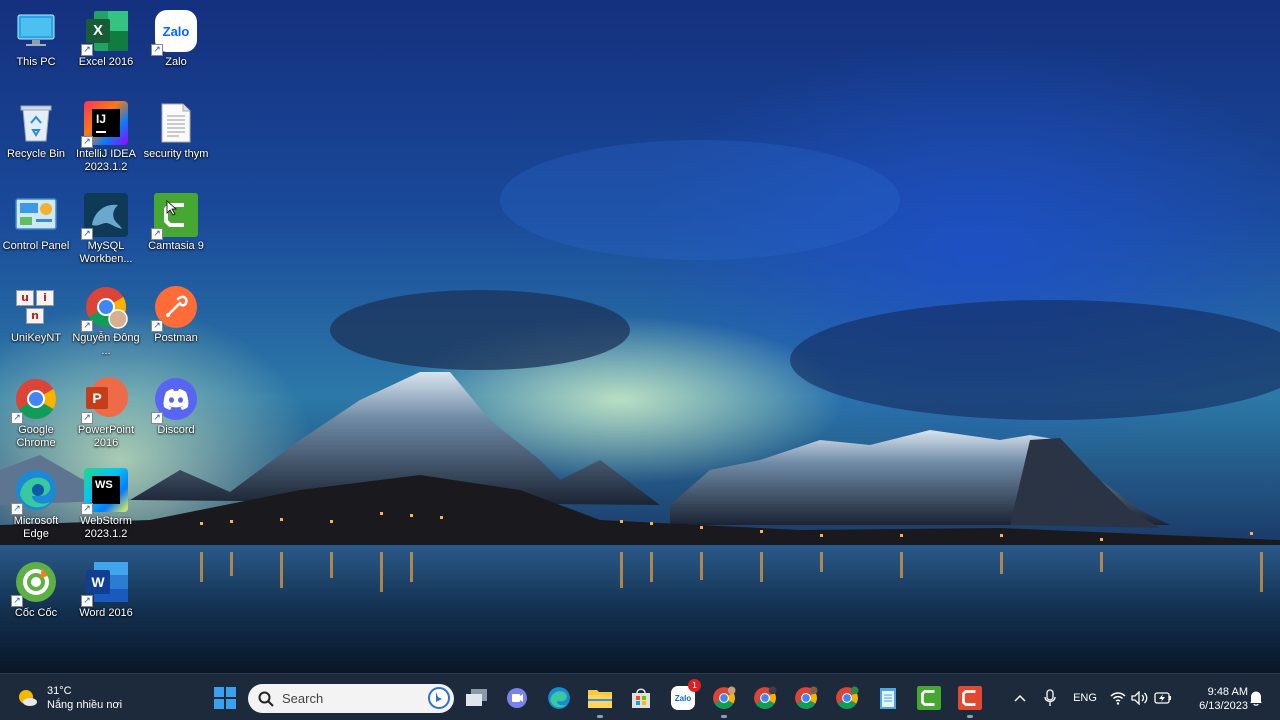 This screenshot has width=1280, height=720. I want to click on volume-icon, so click(1139, 698).